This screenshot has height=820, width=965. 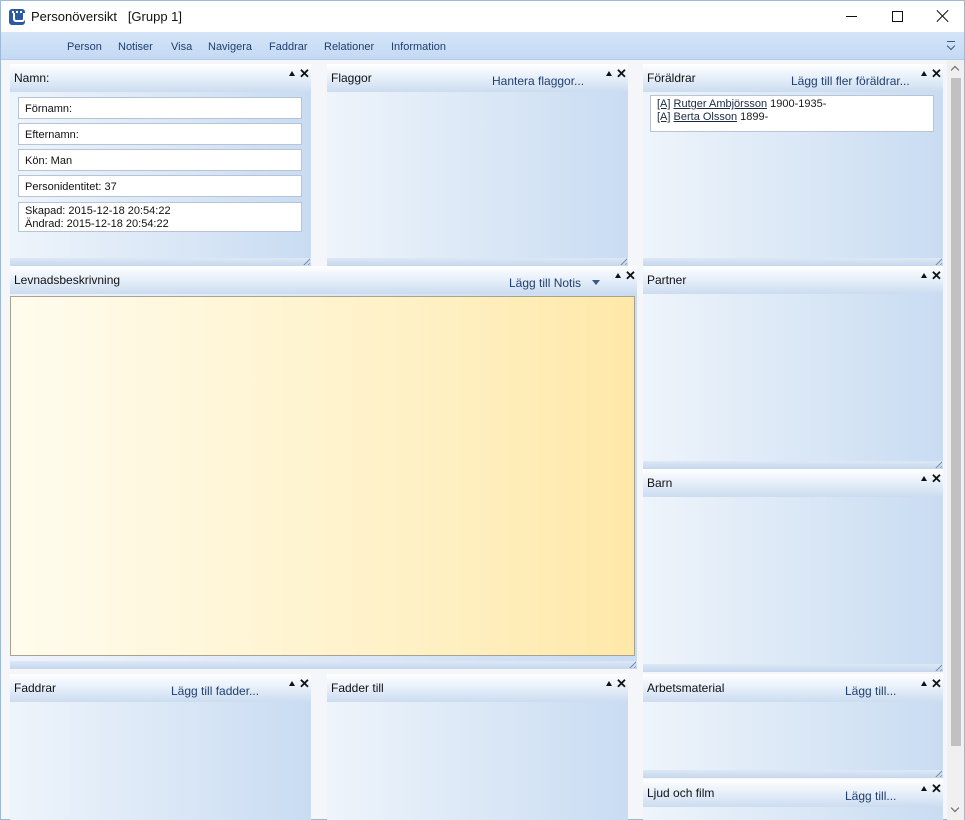 What do you see at coordinates (477, 78) in the screenshot?
I see `panel-header: Flaggor Hantera flaggor... ✕` at bounding box center [477, 78].